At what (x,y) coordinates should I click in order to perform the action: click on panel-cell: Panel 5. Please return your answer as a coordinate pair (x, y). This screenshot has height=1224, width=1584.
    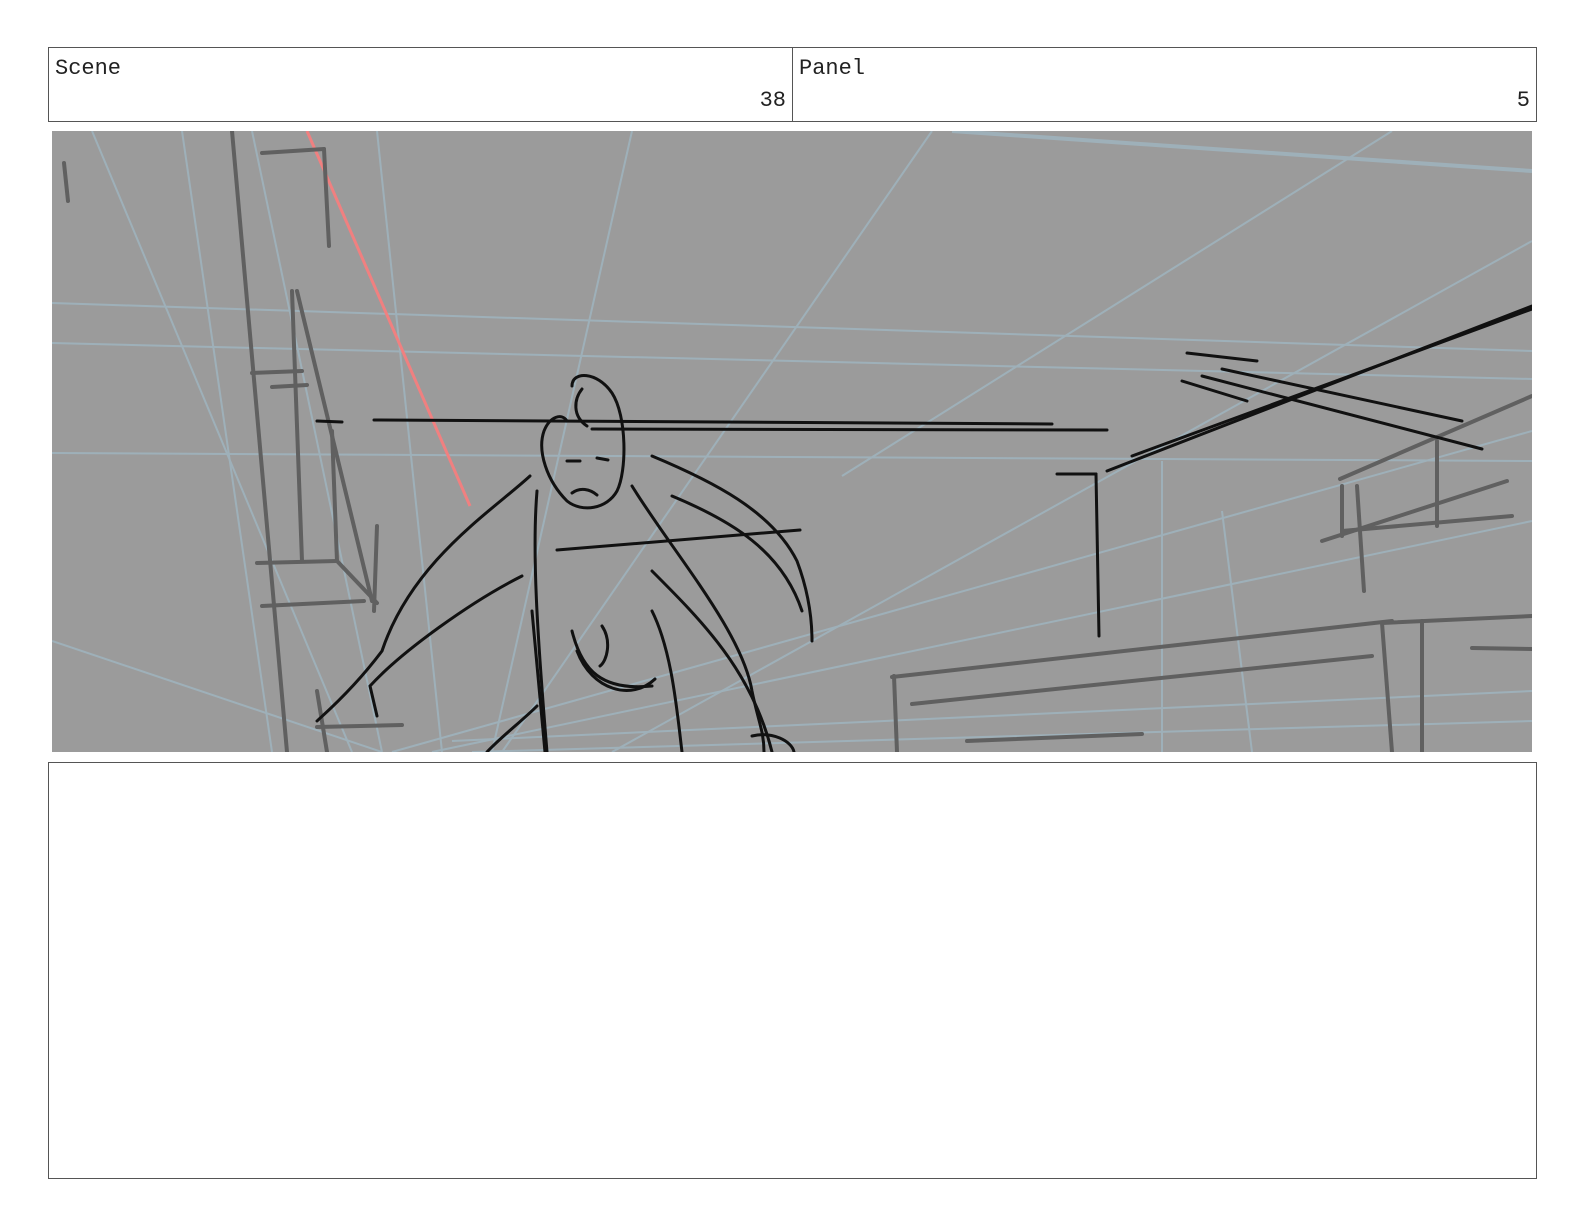
    Looking at the image, I should click on (1164, 84).